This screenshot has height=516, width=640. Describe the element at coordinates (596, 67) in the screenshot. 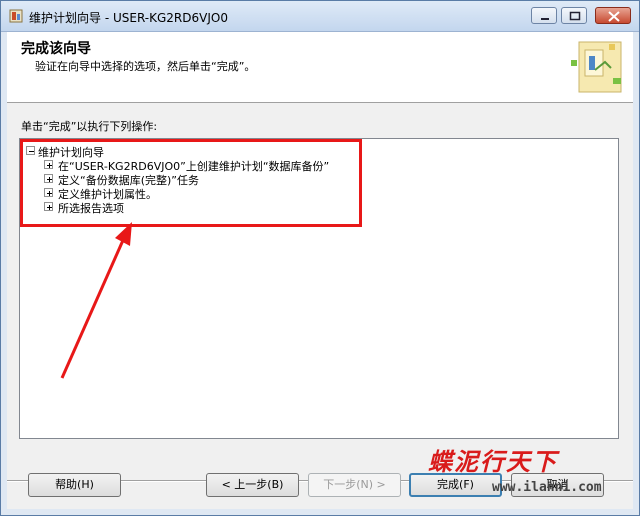

I see `wizard-graphic-icon` at that location.